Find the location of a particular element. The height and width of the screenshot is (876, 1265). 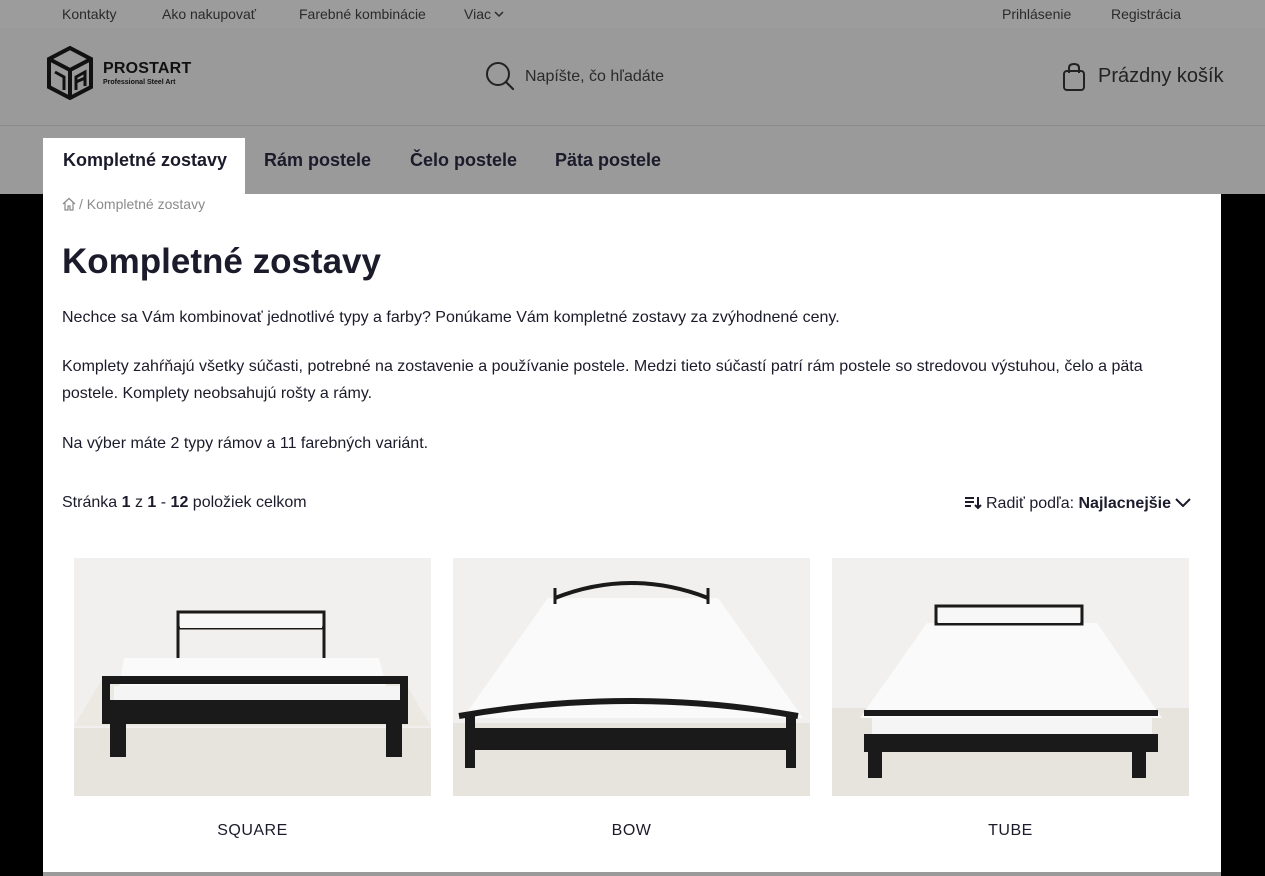

search-bar is located at coordinates (695, 77).